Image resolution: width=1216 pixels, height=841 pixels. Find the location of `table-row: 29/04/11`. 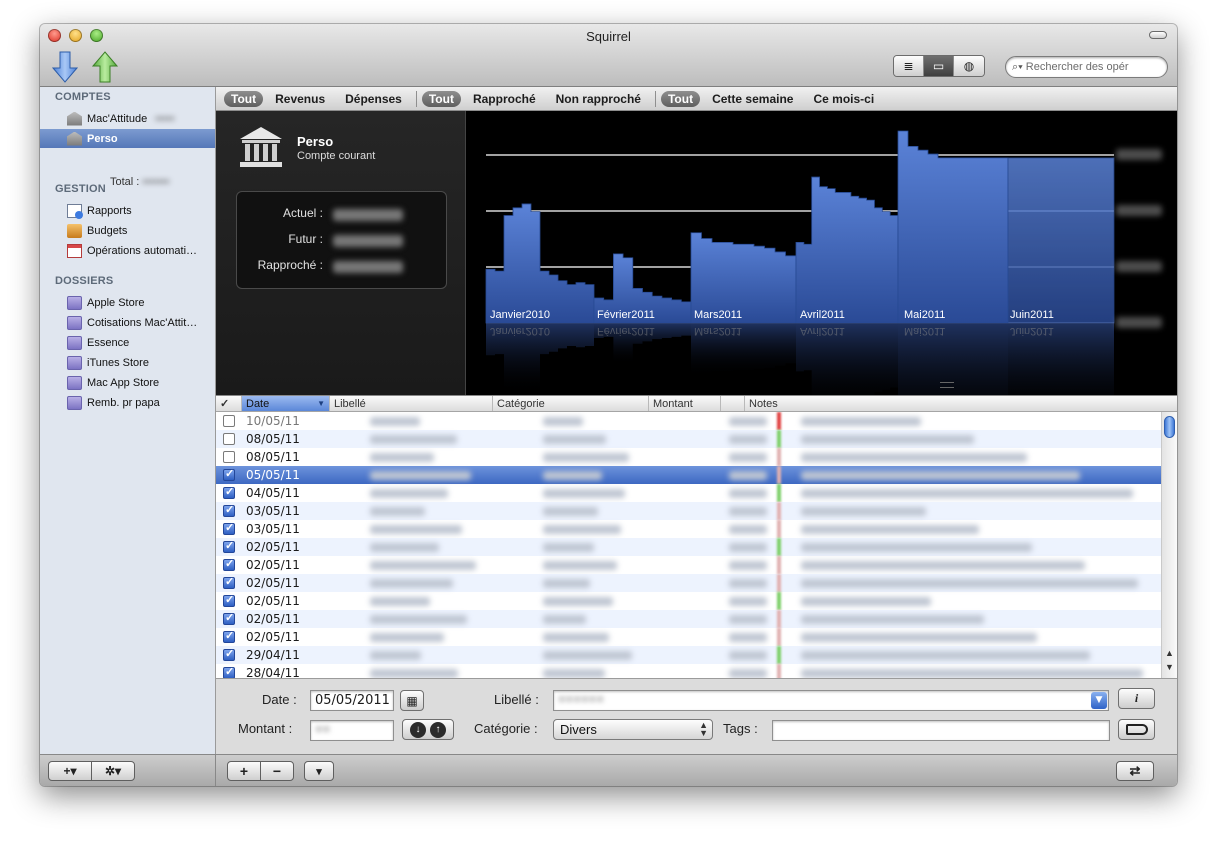

table-row: 29/04/11 is located at coordinates (688, 655).